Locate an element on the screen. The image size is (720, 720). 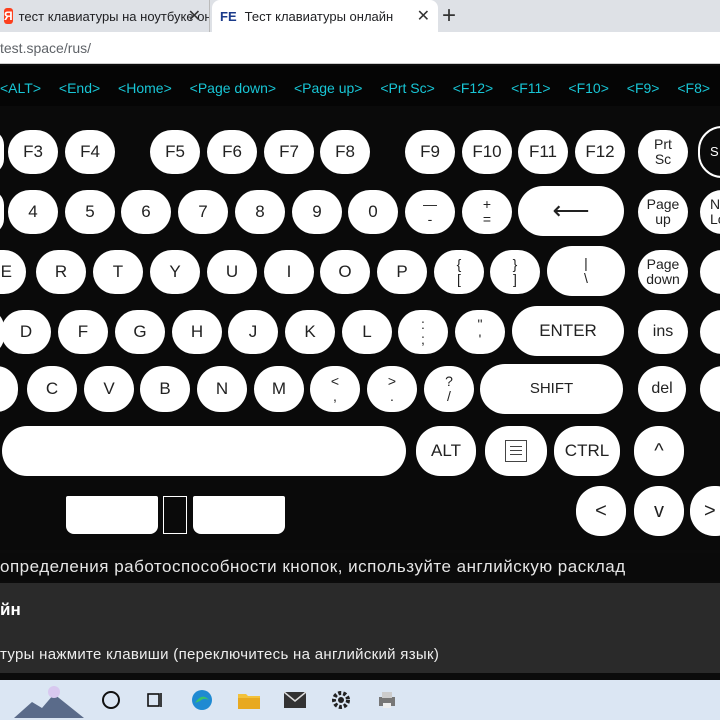
key-c: C is located at coordinates (52, 389).